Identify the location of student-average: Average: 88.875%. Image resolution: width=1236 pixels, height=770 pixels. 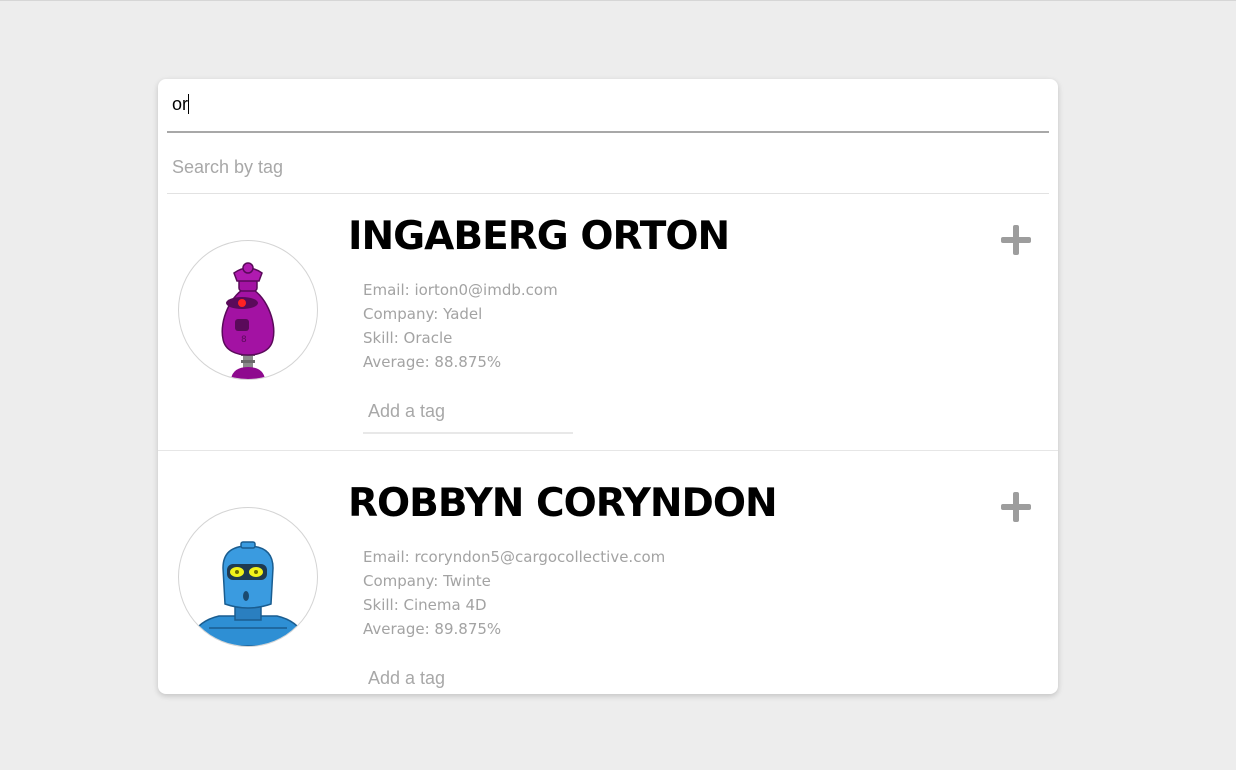
(432, 362).